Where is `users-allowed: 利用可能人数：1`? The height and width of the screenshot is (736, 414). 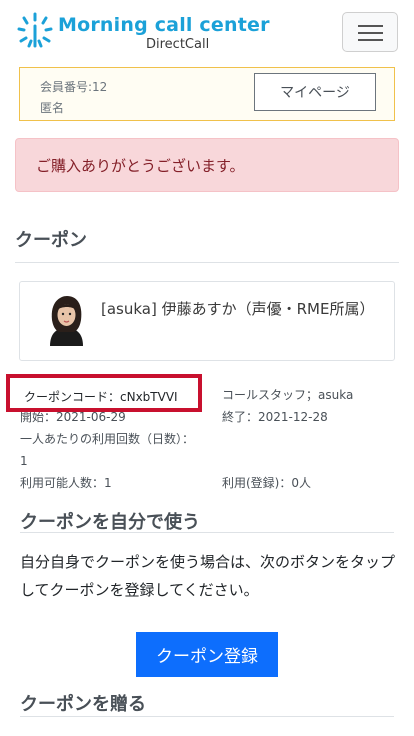
users-allowed: 利用可能人数：1 is located at coordinates (66, 483).